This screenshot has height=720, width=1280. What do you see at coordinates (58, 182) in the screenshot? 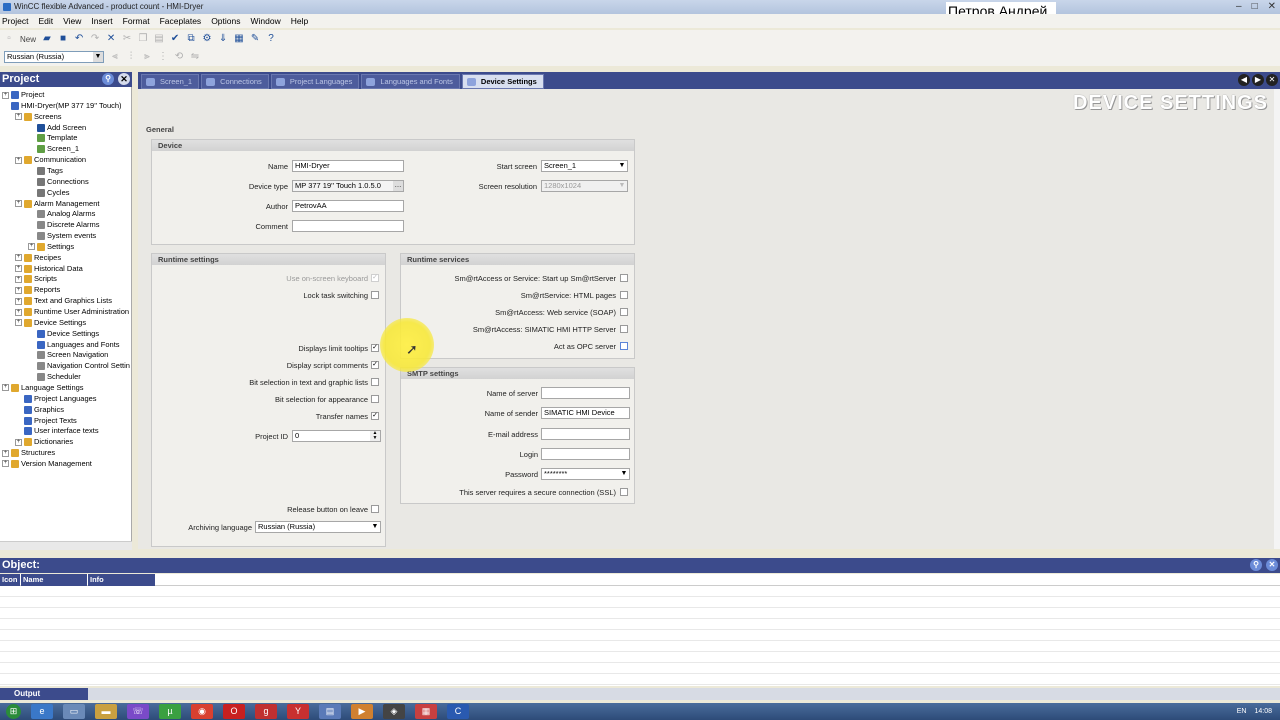
I see `tree-item: Connections` at bounding box center [58, 182].